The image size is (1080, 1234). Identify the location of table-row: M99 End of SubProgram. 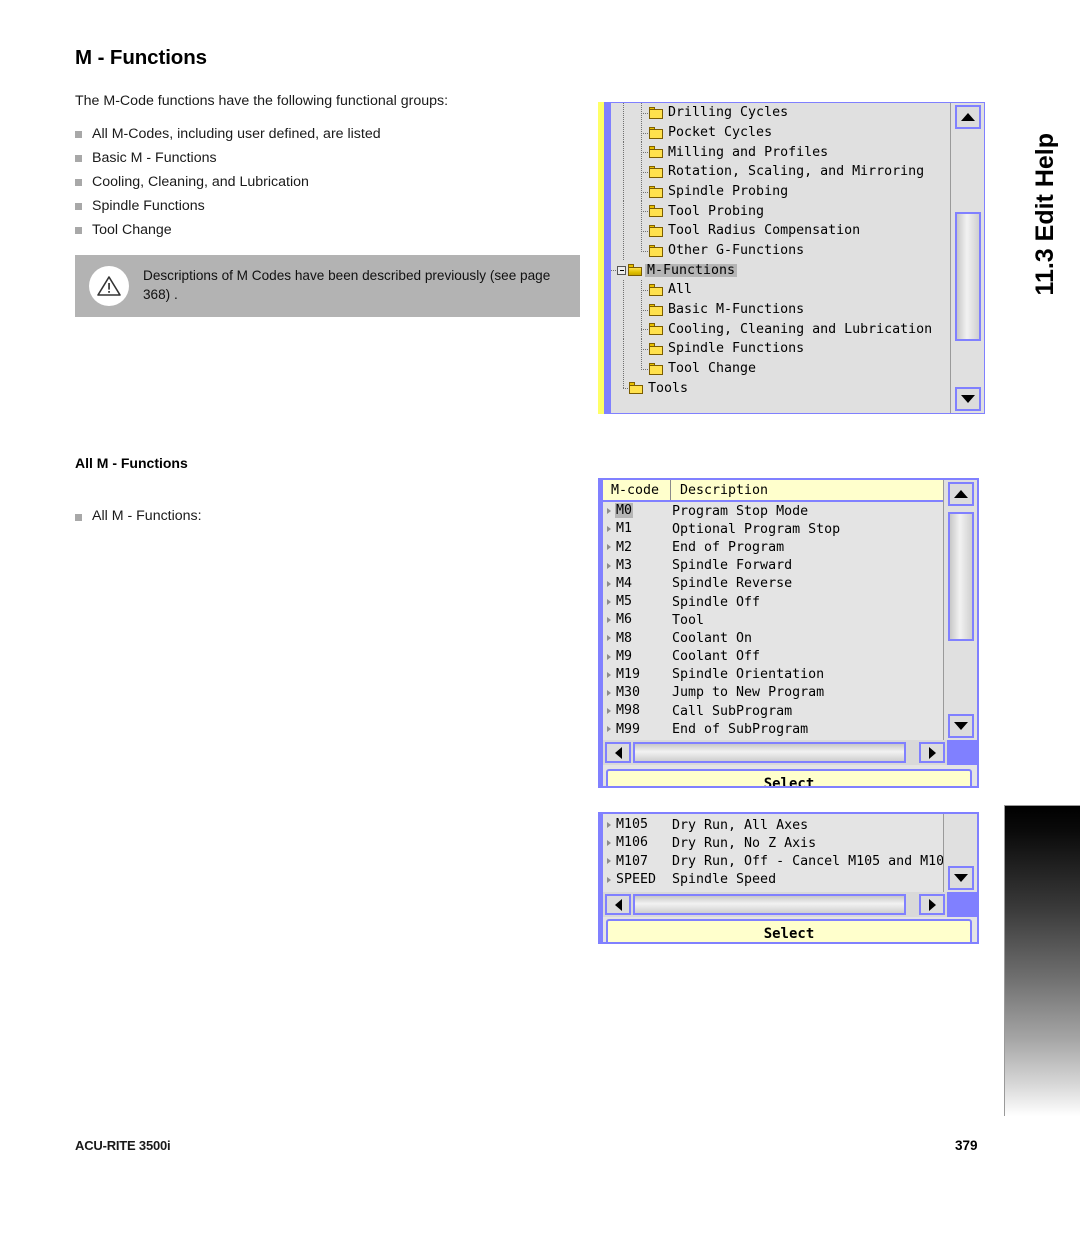
(773, 729).